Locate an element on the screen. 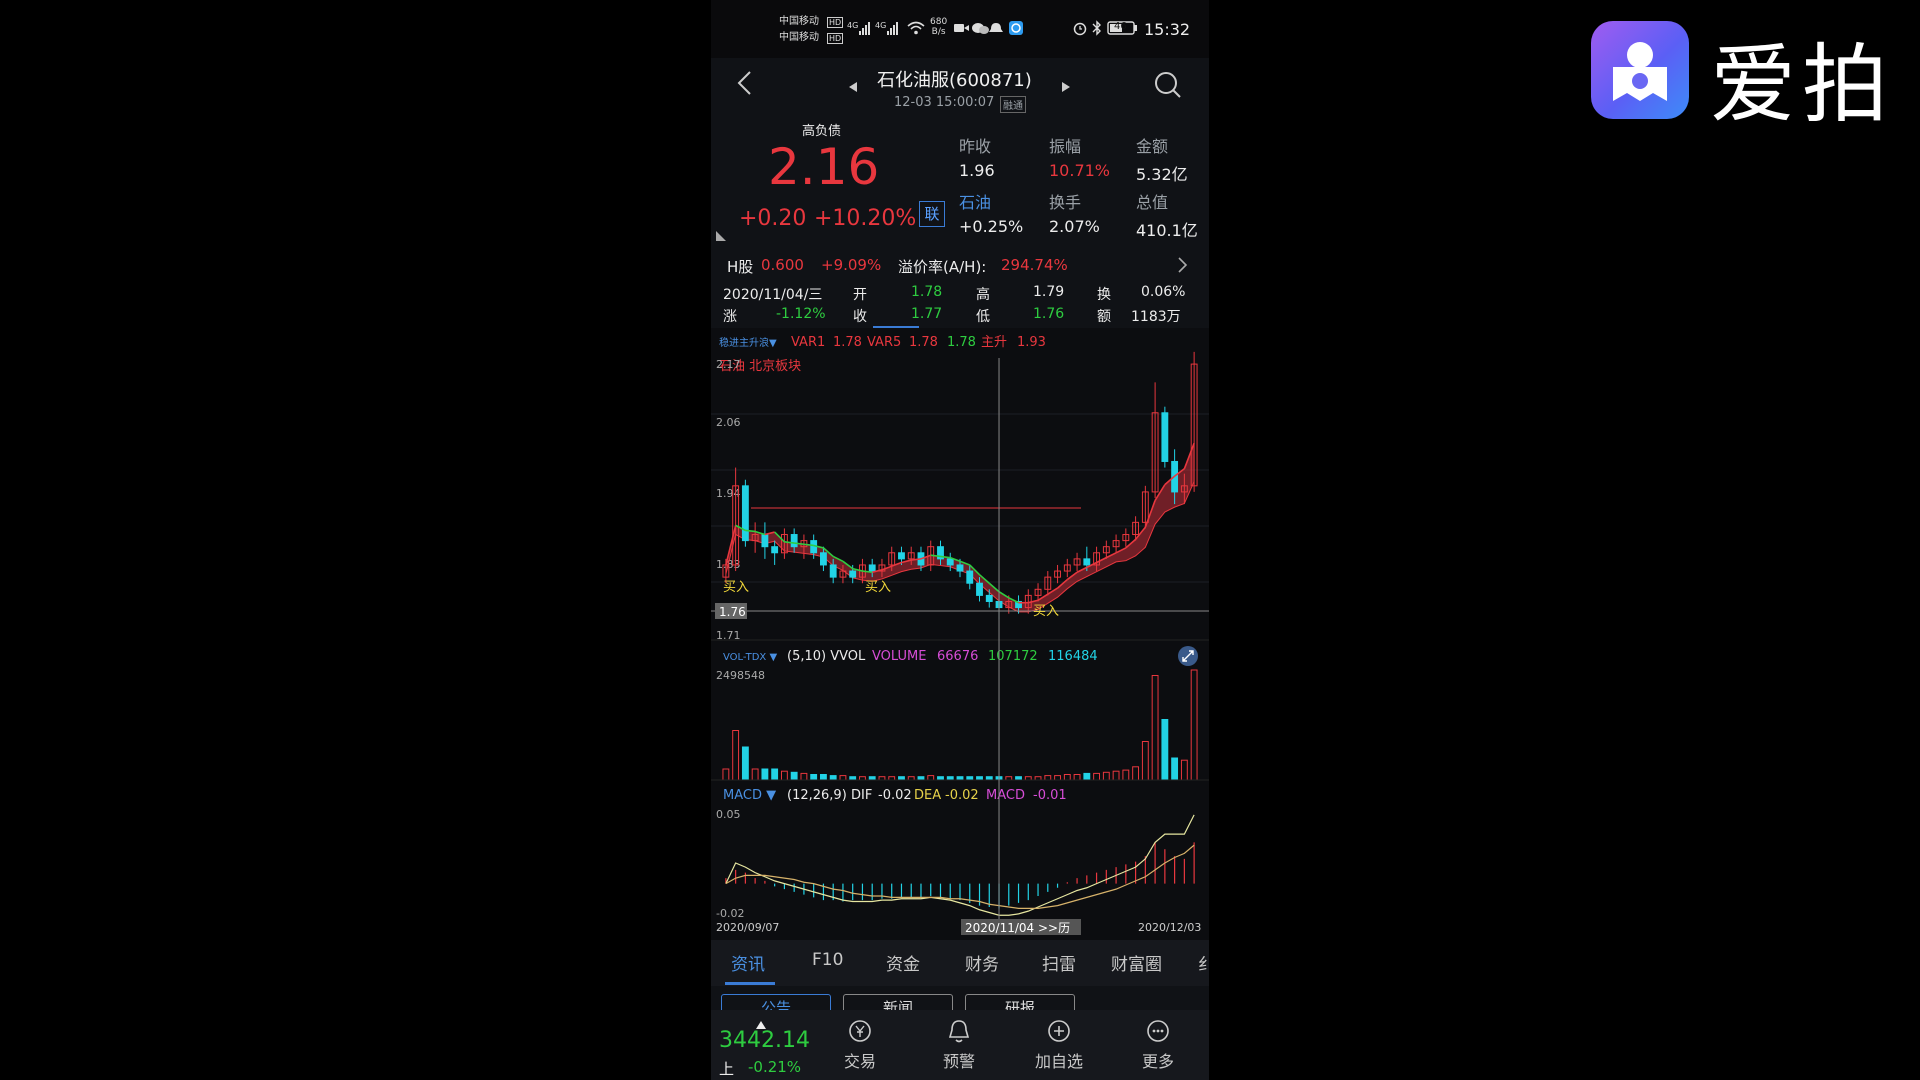 The image size is (1920, 1080). volume-label: VOLUME is located at coordinates (899, 656).